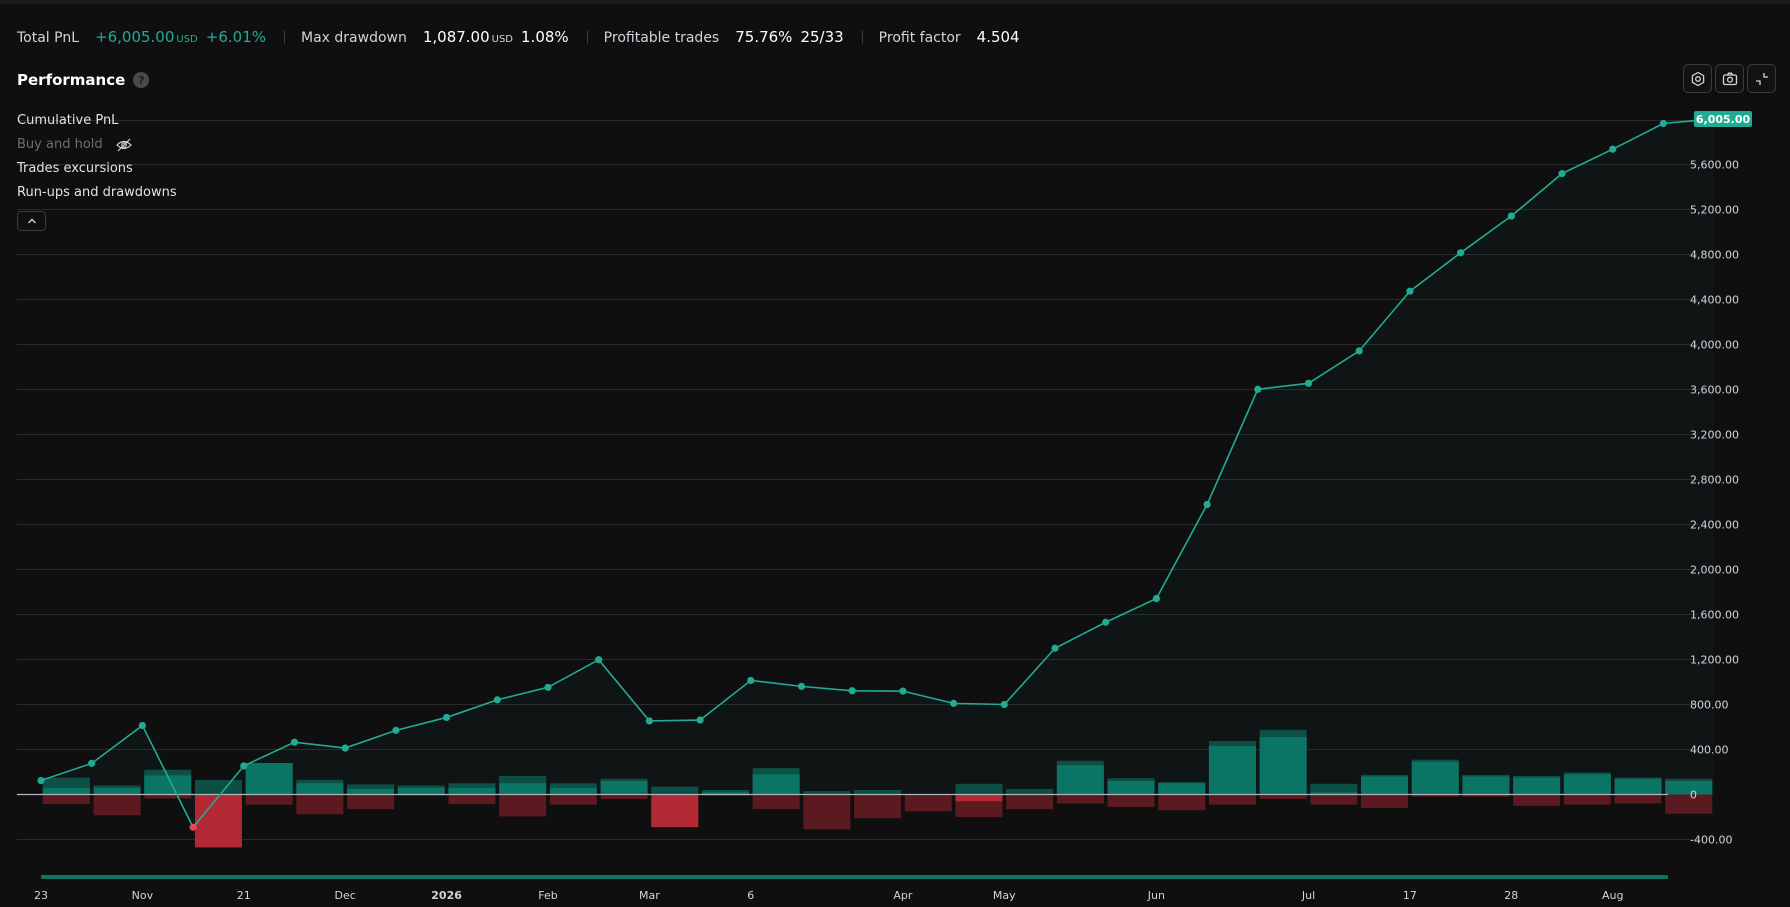  I want to click on range-scrollbar, so click(854, 877).